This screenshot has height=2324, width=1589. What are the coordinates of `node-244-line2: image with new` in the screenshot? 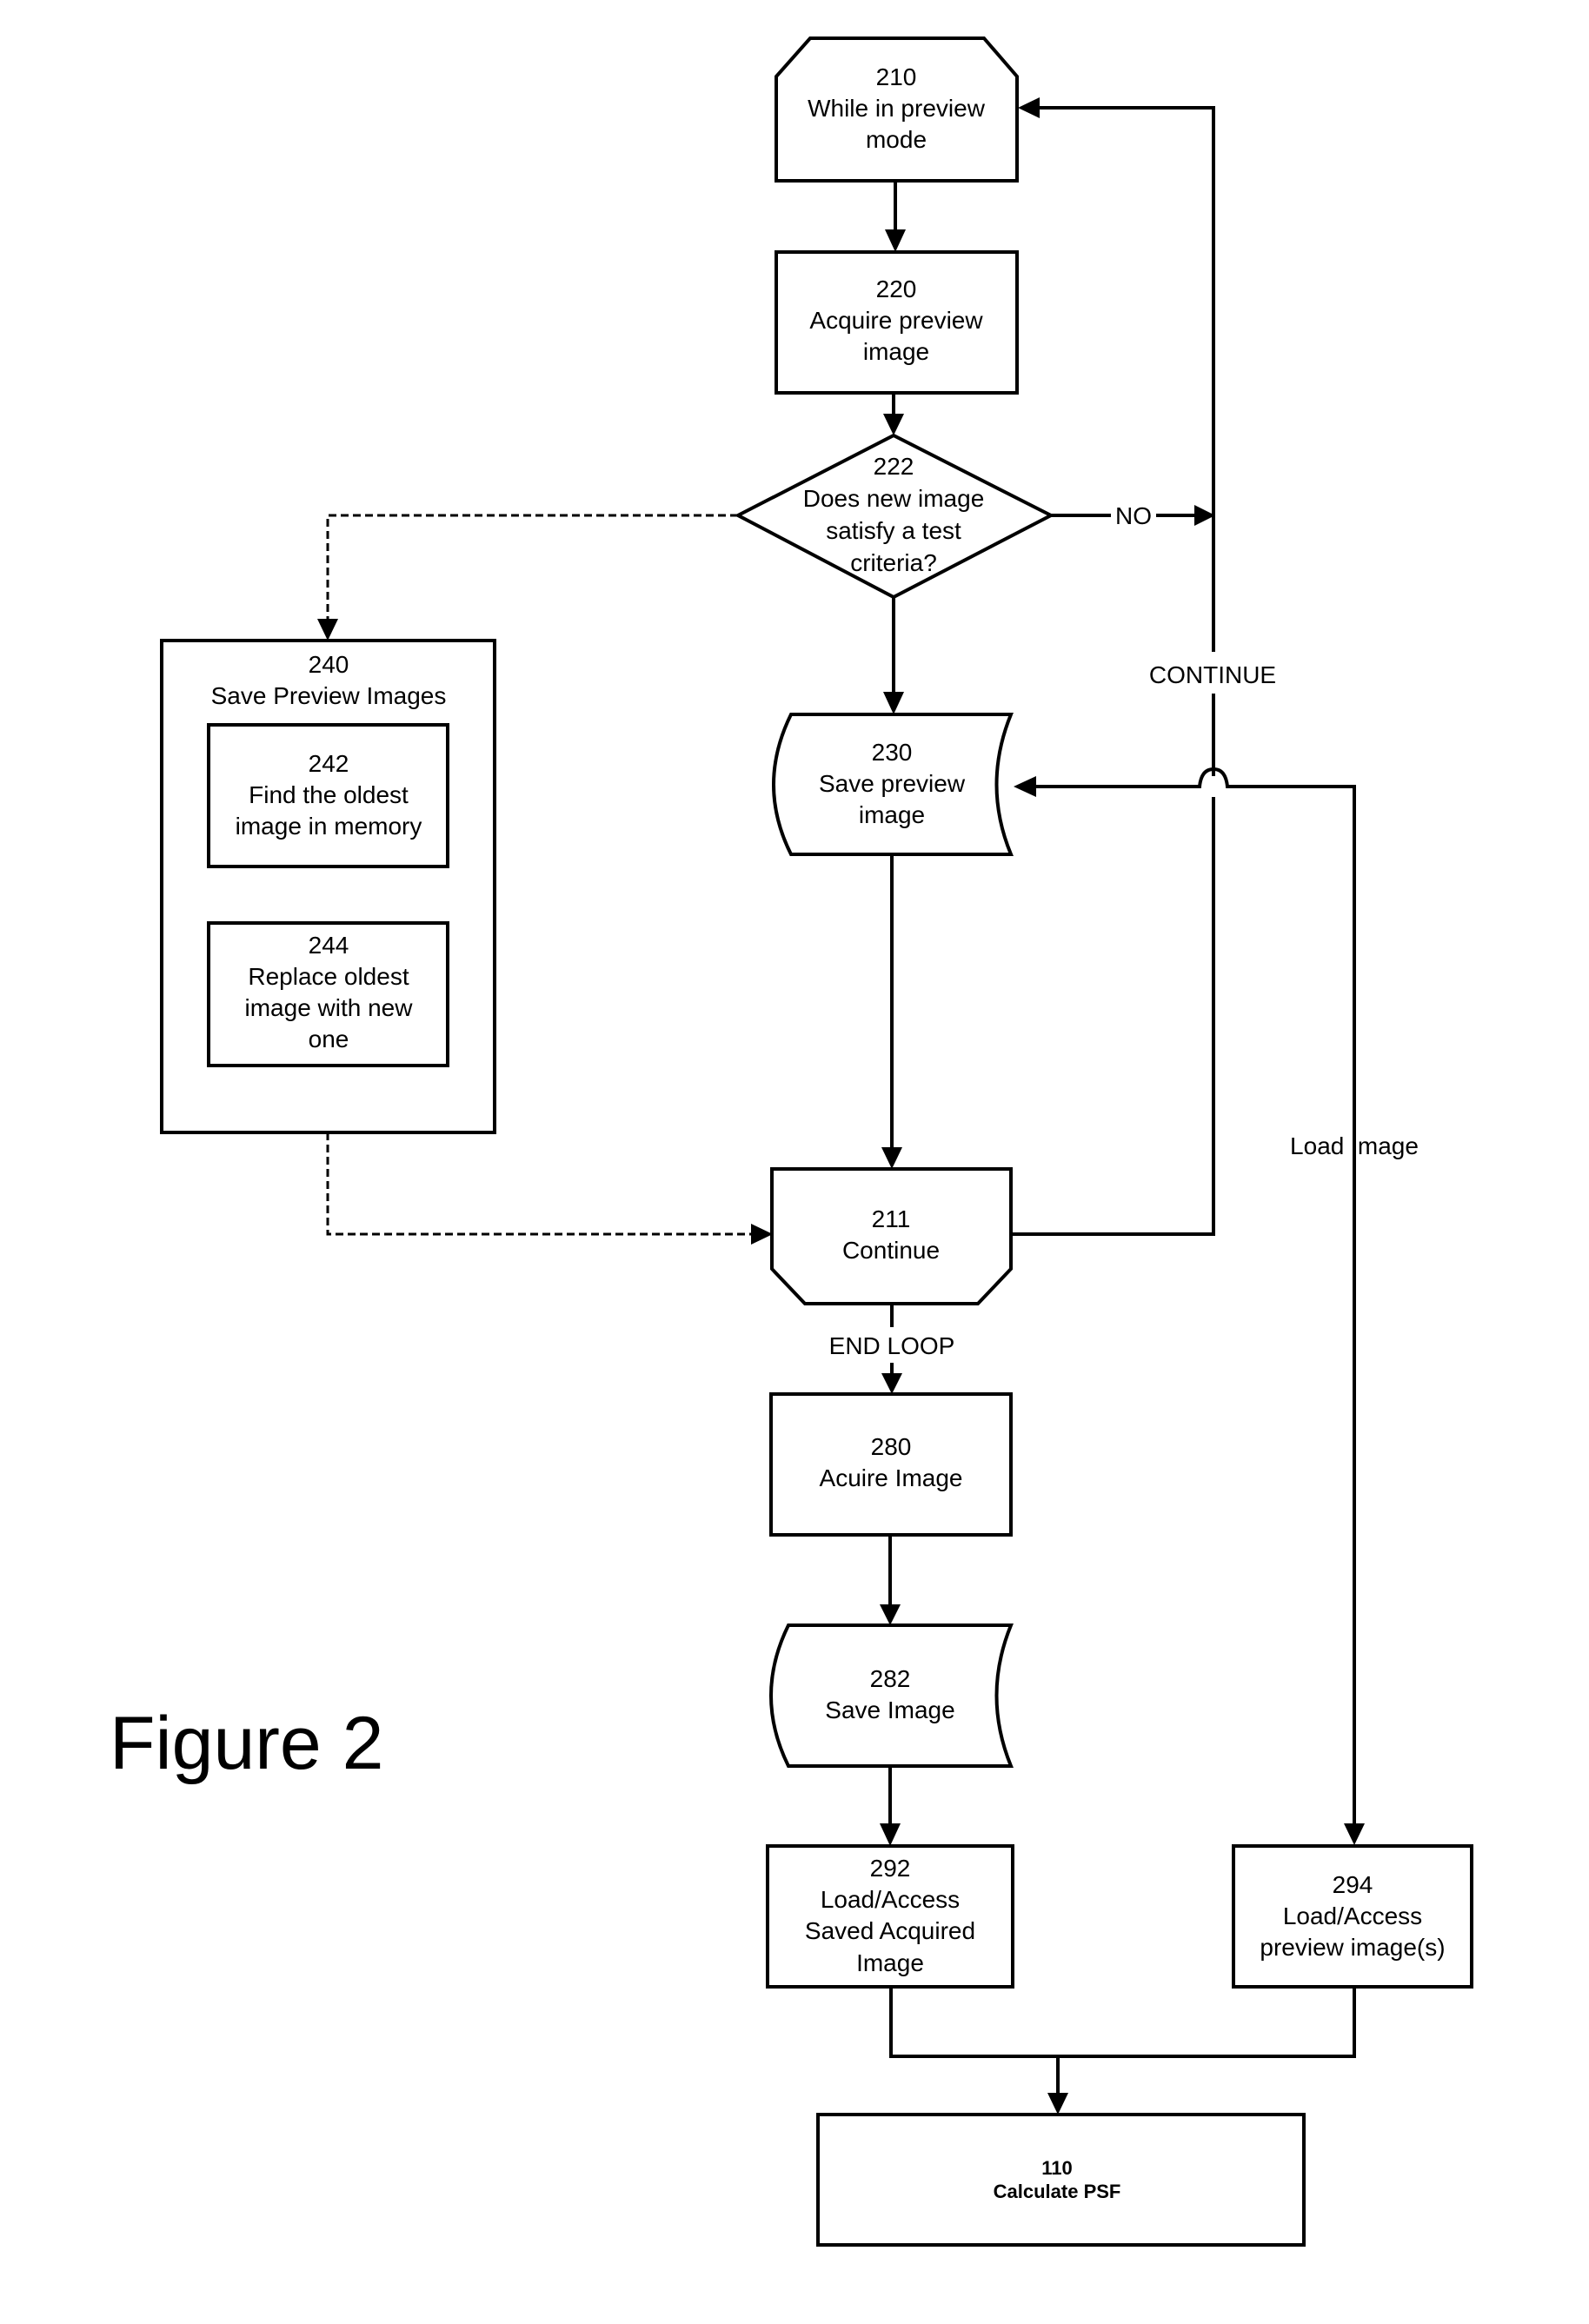 It's located at (329, 1007).